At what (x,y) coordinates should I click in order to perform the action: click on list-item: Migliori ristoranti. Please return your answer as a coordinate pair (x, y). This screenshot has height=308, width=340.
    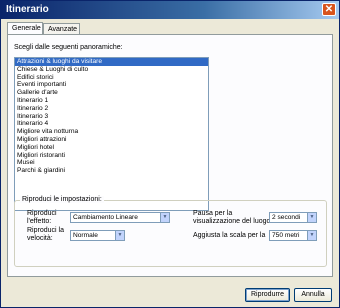
    Looking at the image, I should click on (111, 156).